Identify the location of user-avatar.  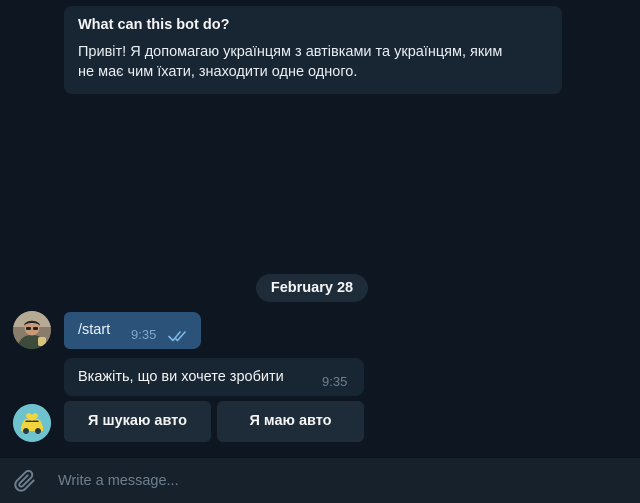
(32, 330).